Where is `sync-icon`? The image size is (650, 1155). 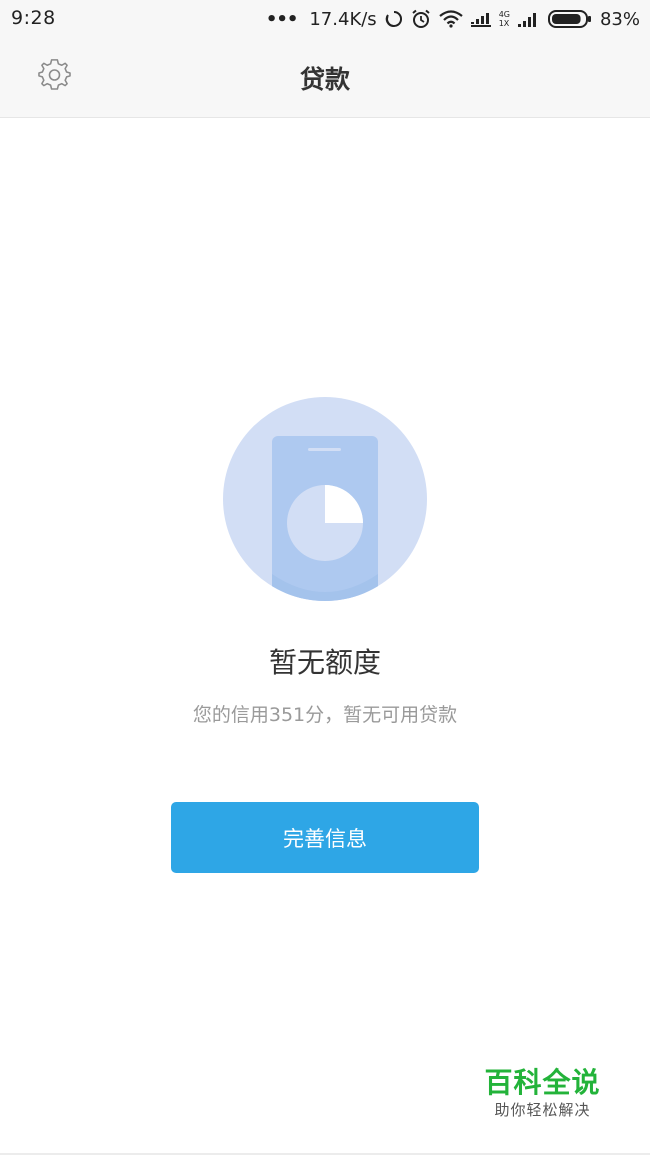 sync-icon is located at coordinates (394, 19).